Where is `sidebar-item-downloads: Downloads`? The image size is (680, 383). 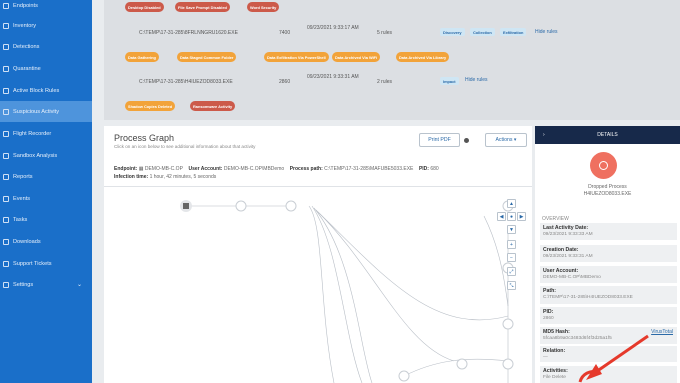 sidebar-item-downloads: Downloads is located at coordinates (46, 241).